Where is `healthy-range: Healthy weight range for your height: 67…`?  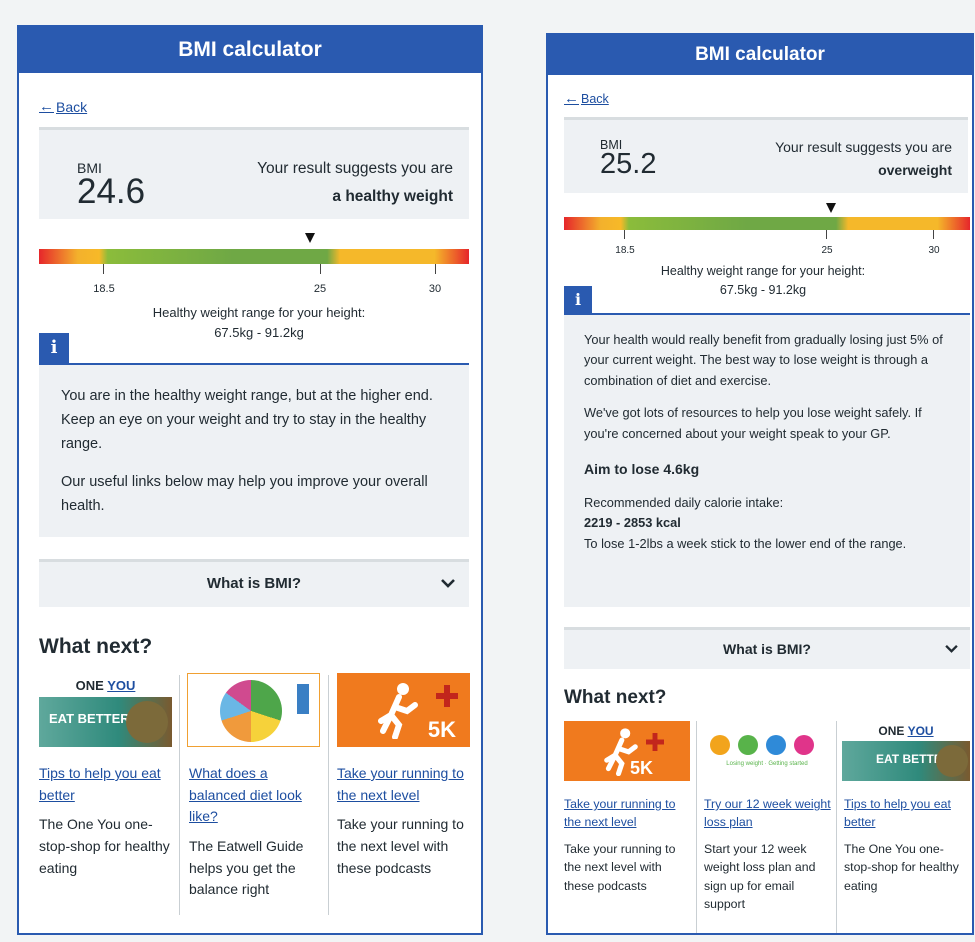 healthy-range: Healthy weight range for your height: 67… is located at coordinates (763, 281).